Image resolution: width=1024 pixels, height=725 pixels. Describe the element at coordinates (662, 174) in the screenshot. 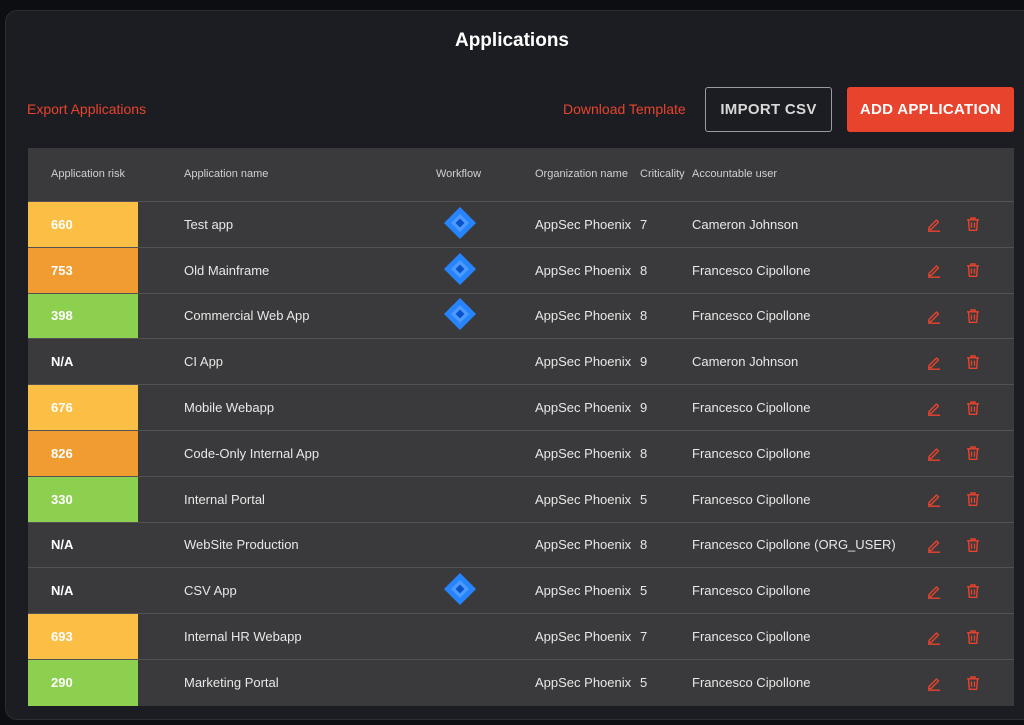

I see `column-header-criticality: Criticality` at that location.